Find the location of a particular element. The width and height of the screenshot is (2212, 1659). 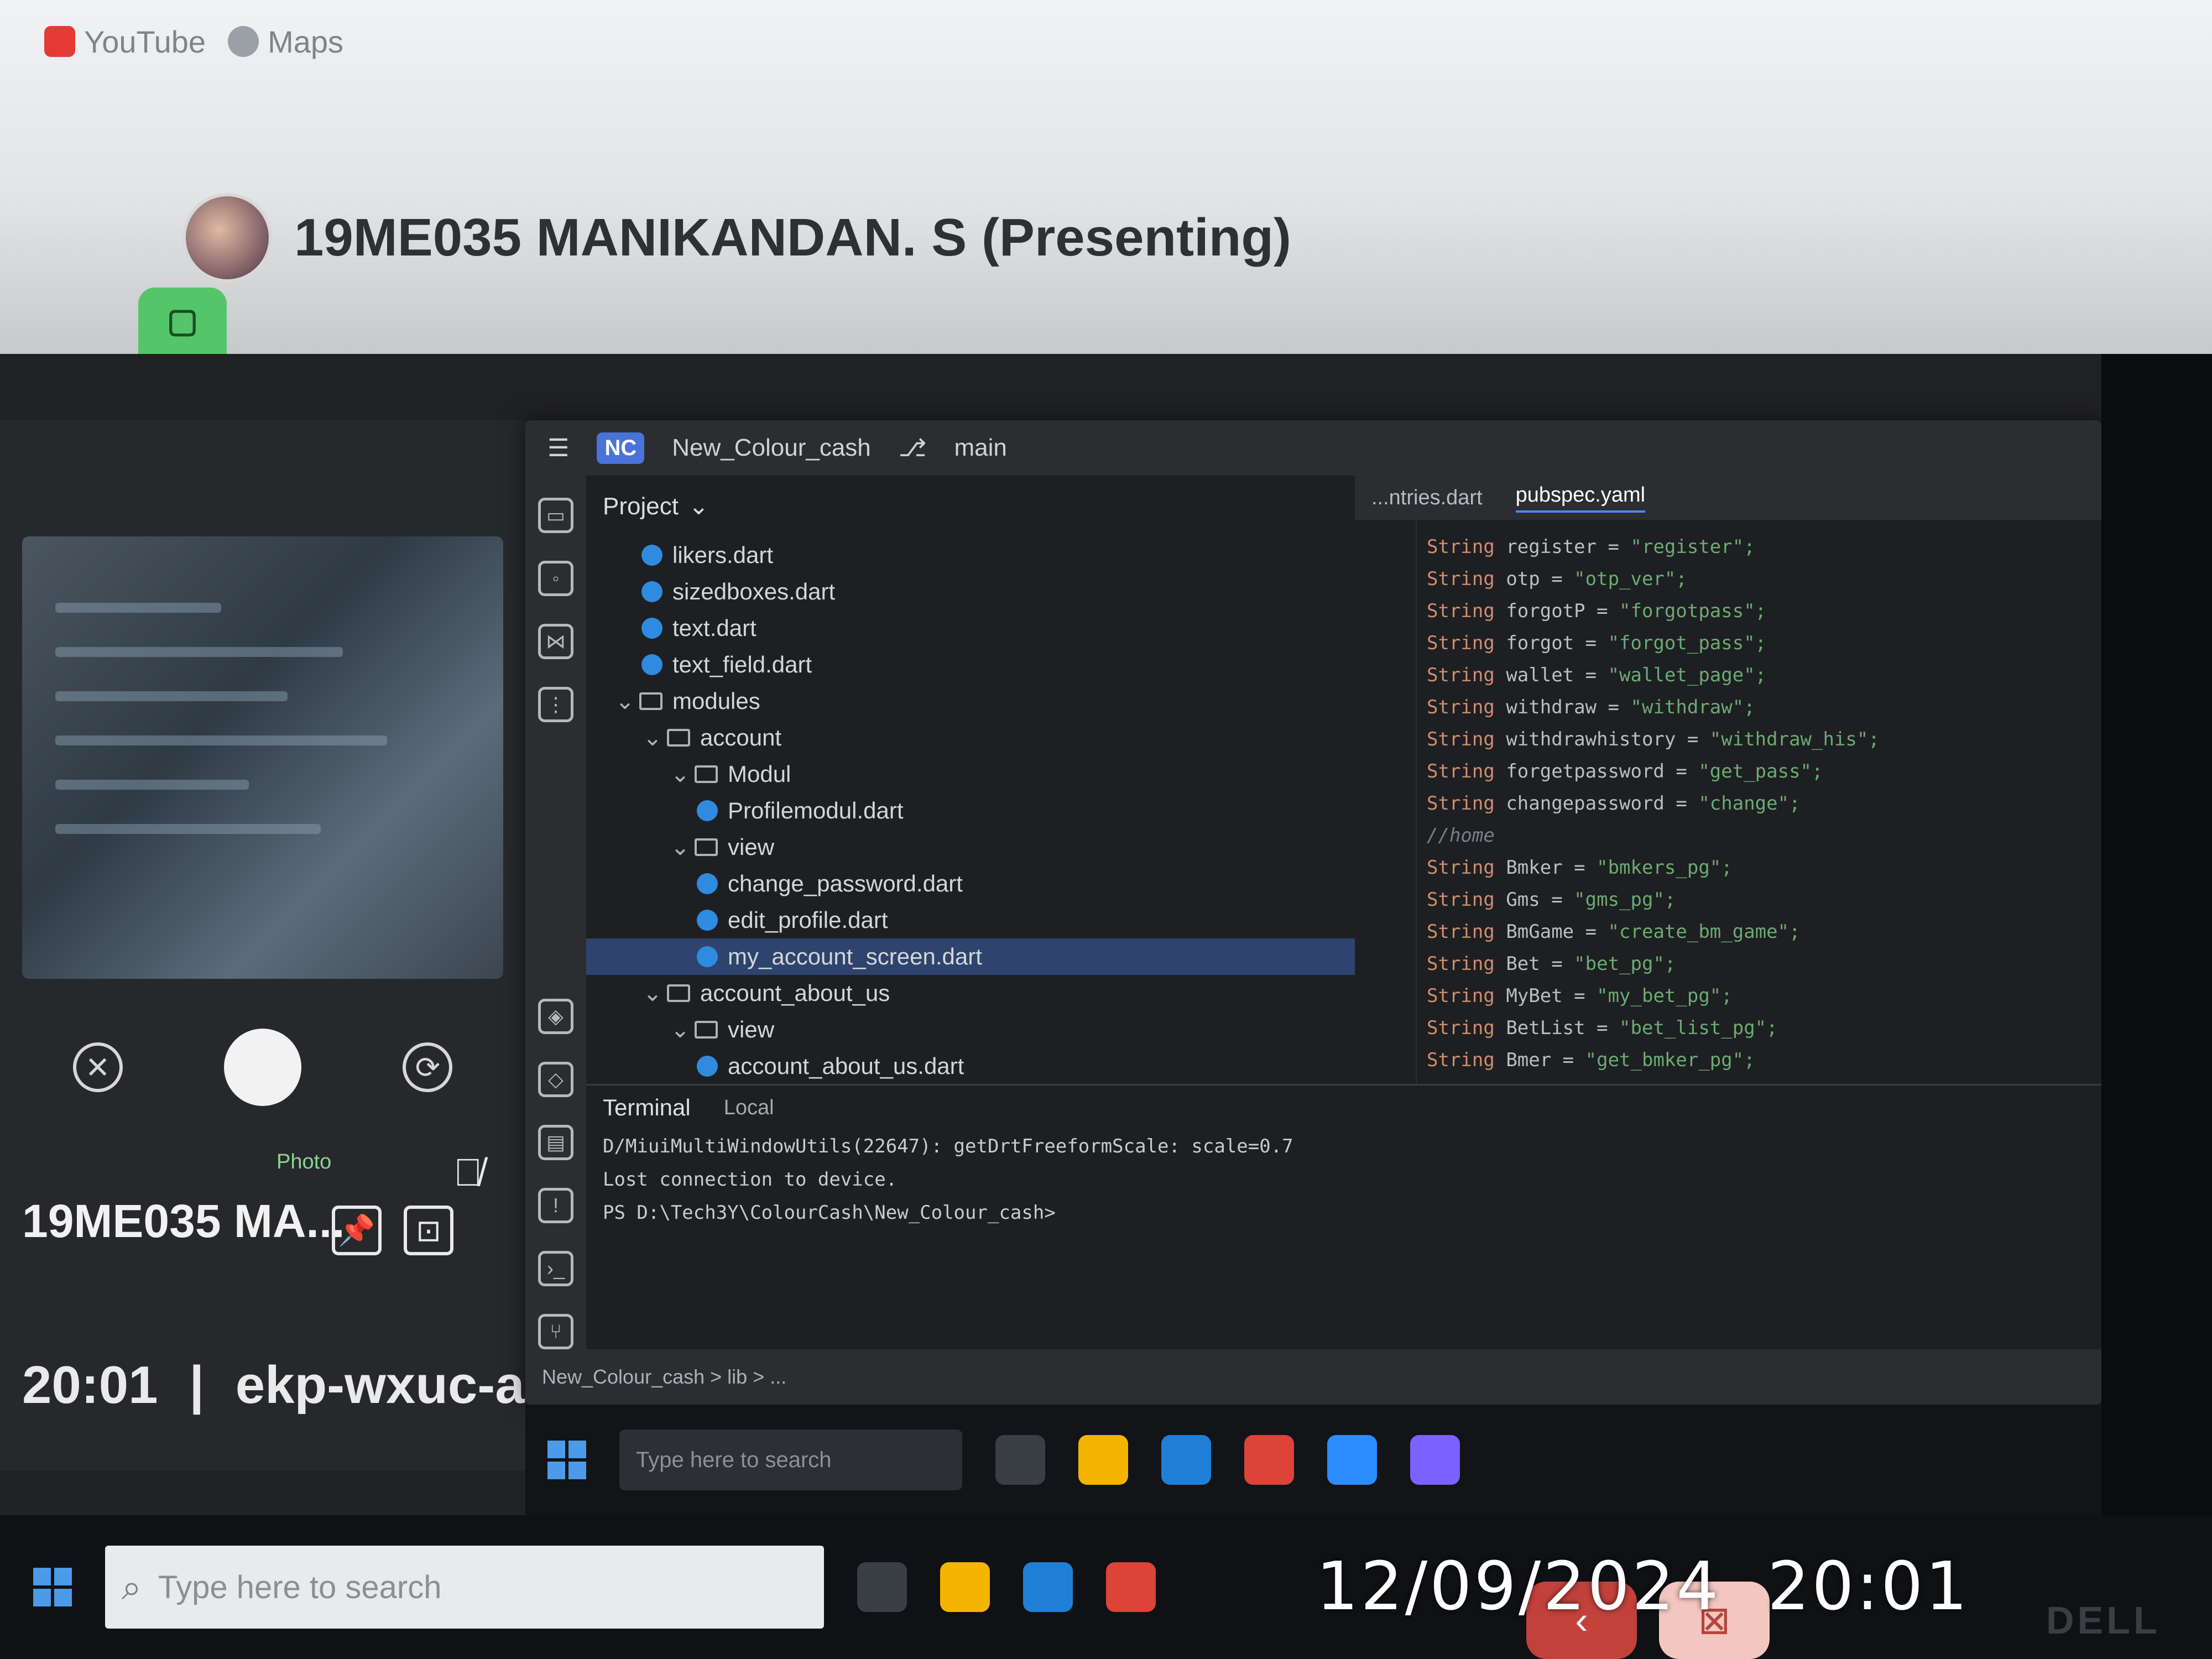

switch-camera-icon: ⟳ is located at coordinates (428, 1067).